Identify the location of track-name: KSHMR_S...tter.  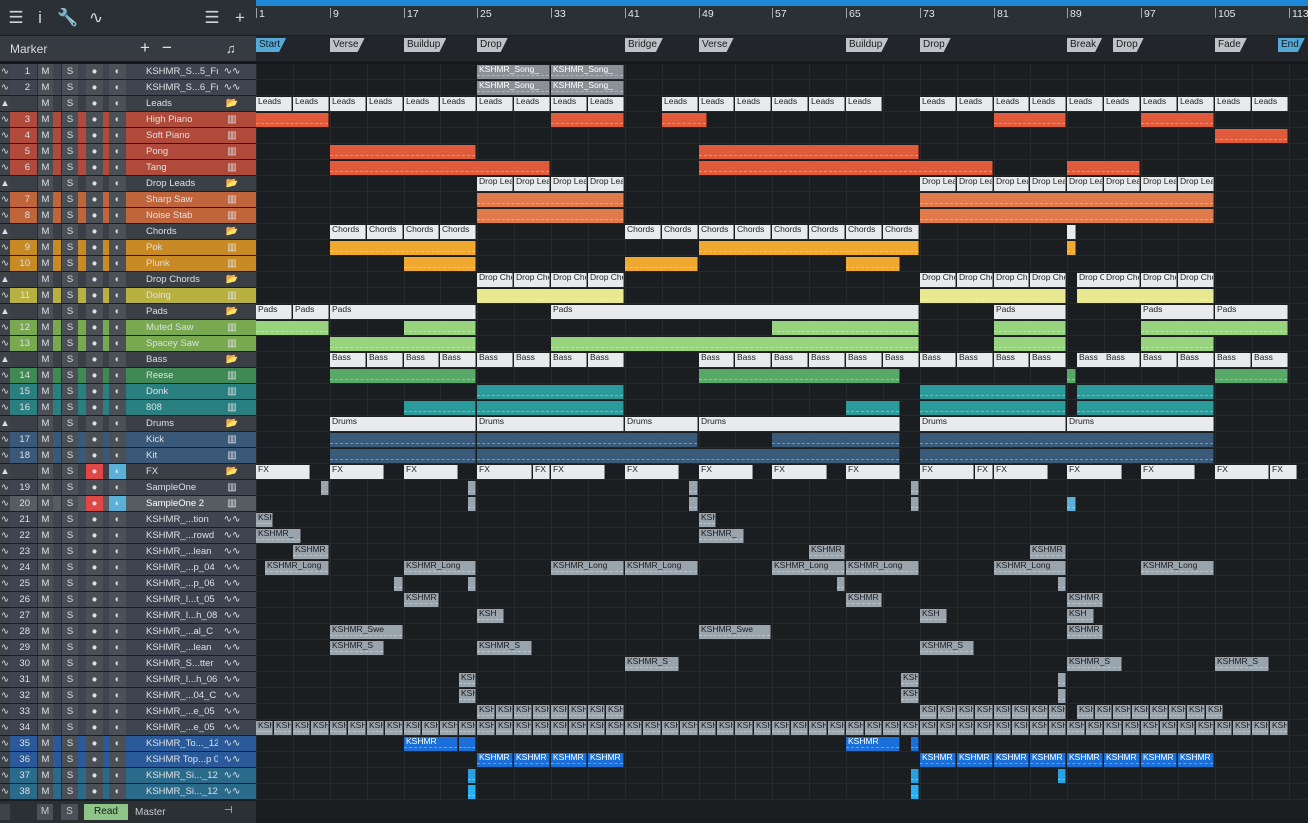
(175, 663).